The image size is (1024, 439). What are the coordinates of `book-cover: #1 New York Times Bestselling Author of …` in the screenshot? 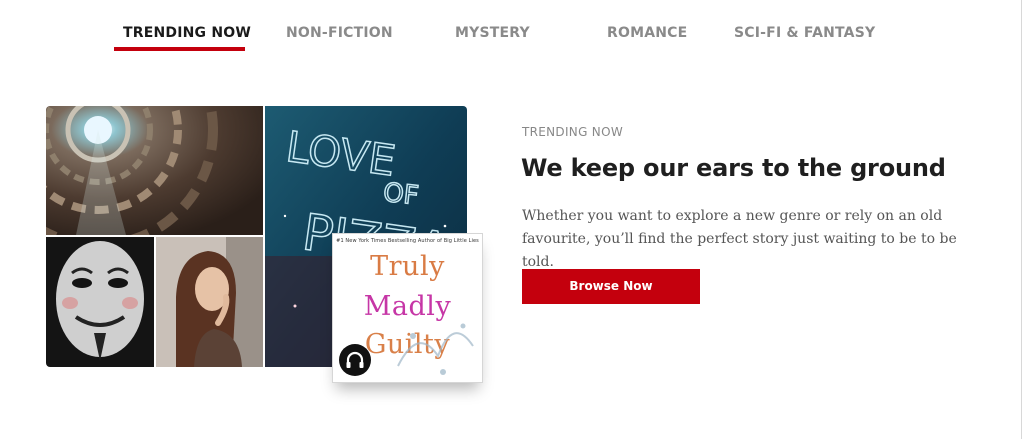 It's located at (407, 308).